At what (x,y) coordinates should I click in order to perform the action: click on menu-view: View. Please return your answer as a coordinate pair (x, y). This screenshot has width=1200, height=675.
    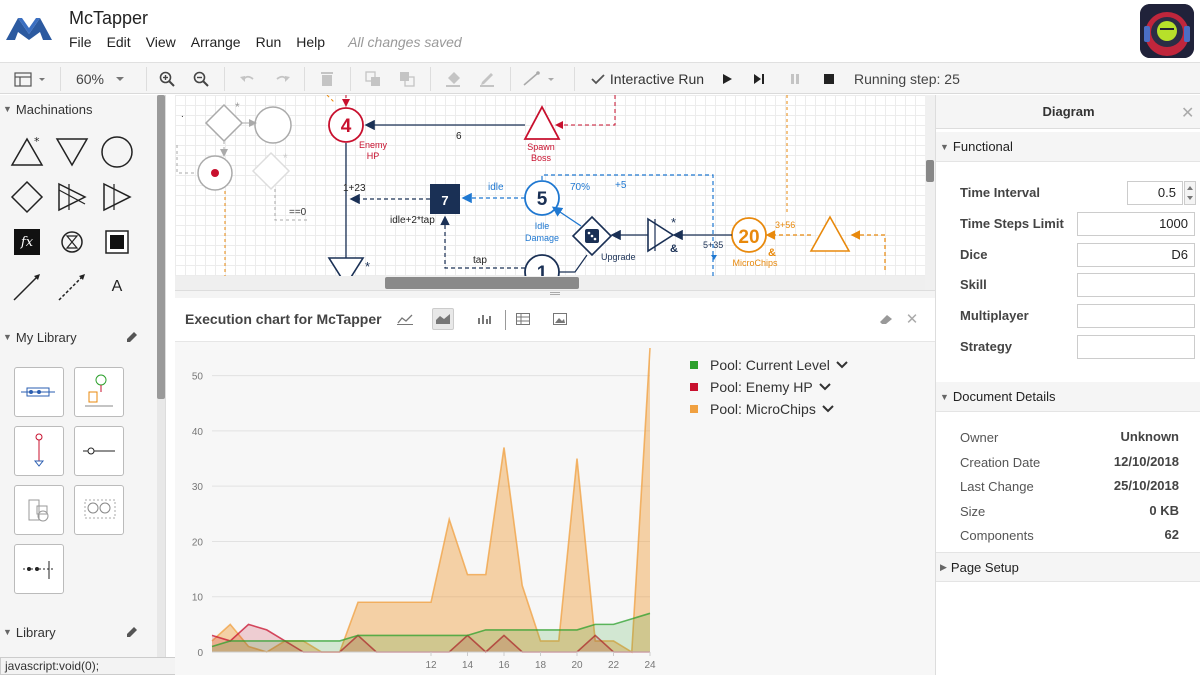
    Looking at the image, I should click on (161, 42).